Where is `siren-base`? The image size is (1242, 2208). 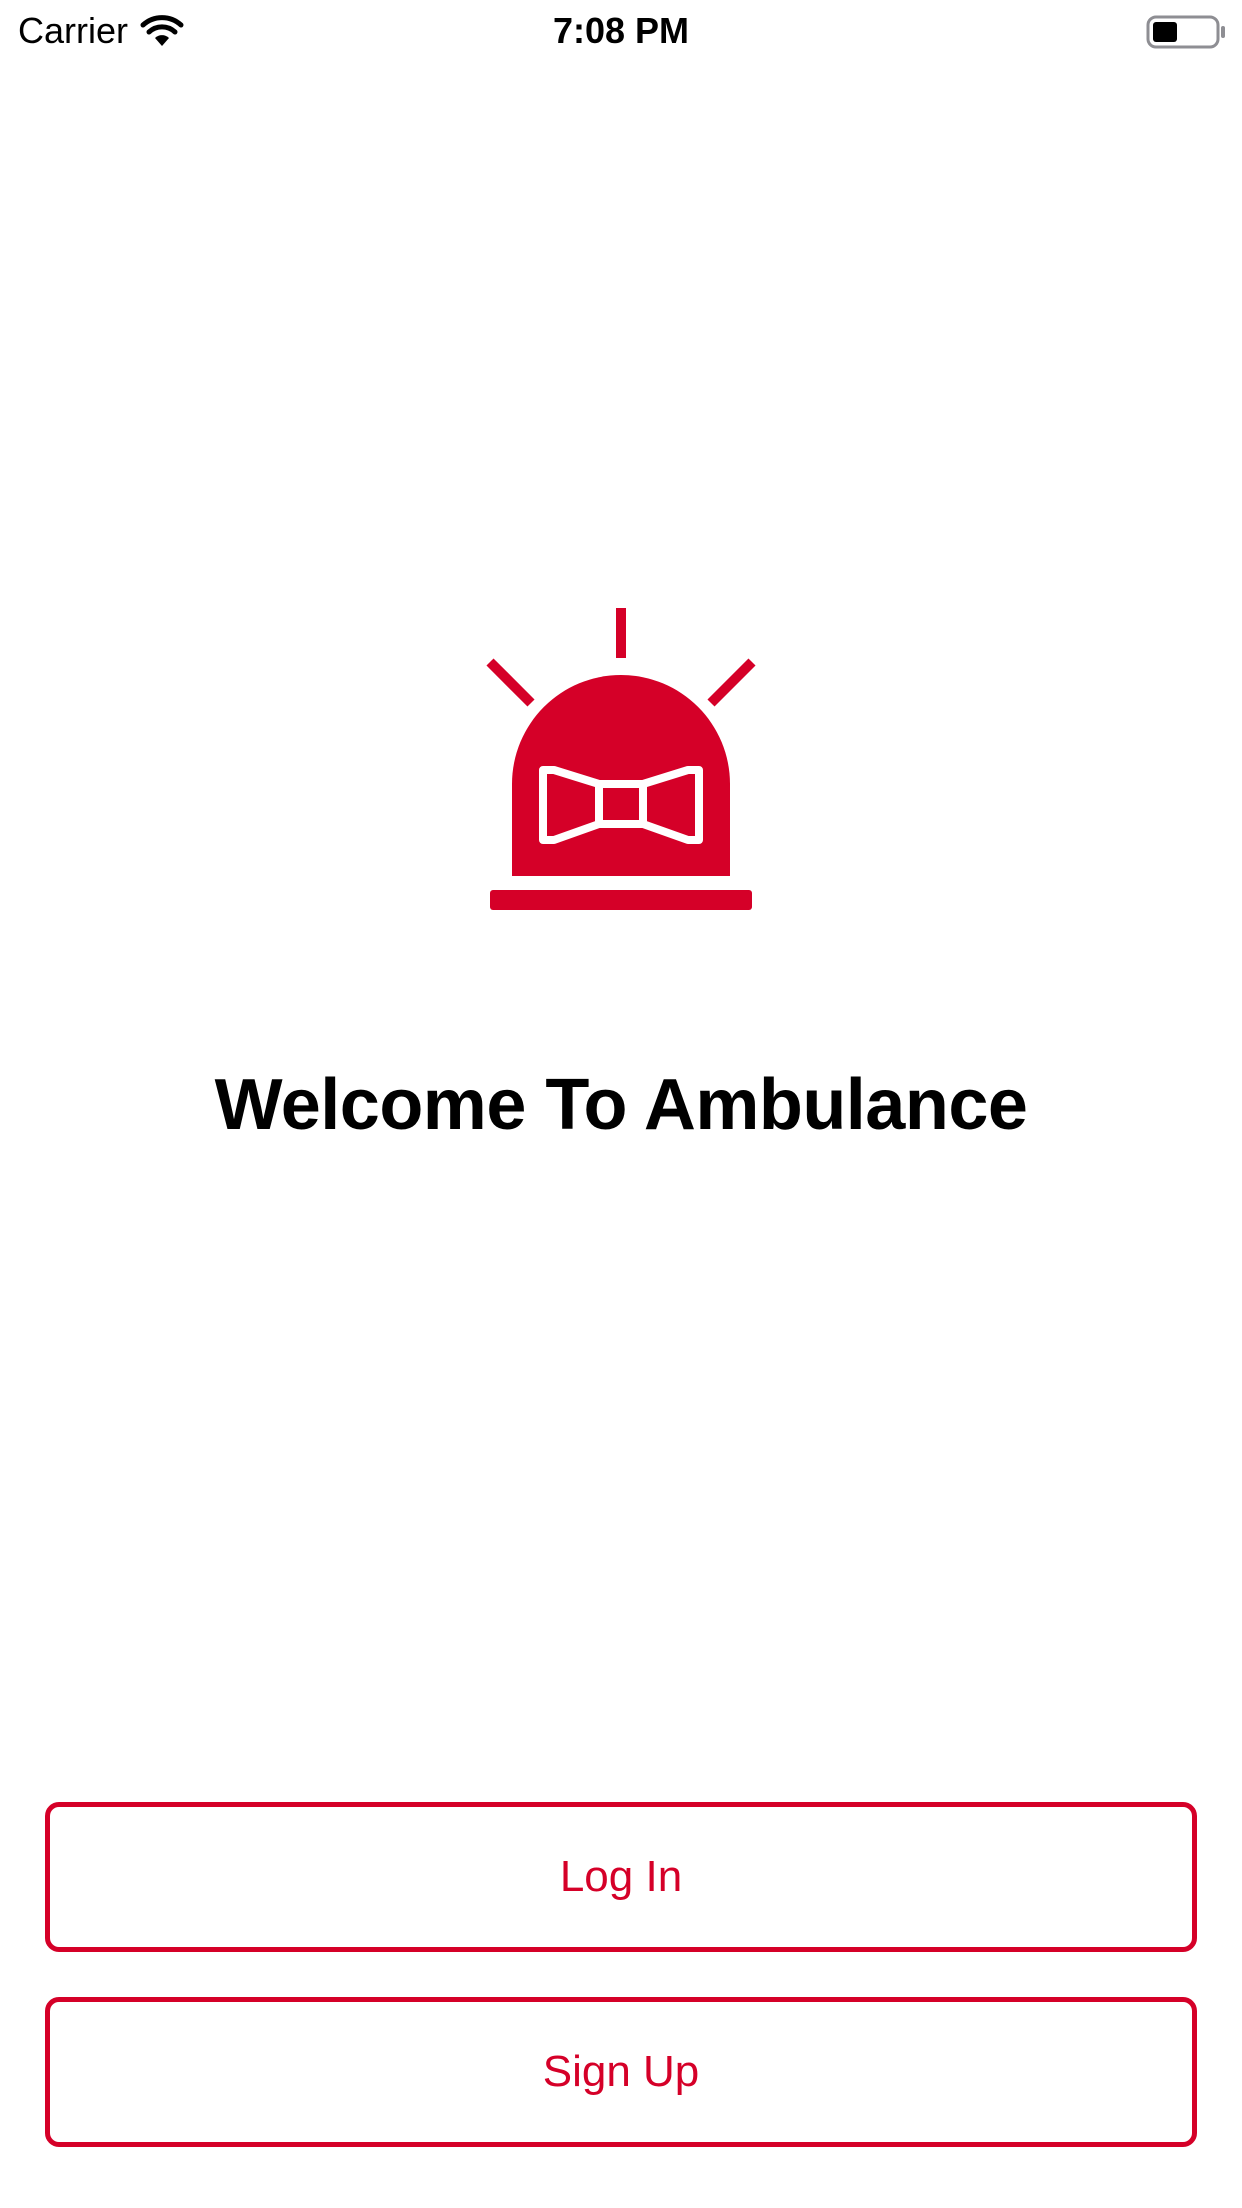 siren-base is located at coordinates (621, 900).